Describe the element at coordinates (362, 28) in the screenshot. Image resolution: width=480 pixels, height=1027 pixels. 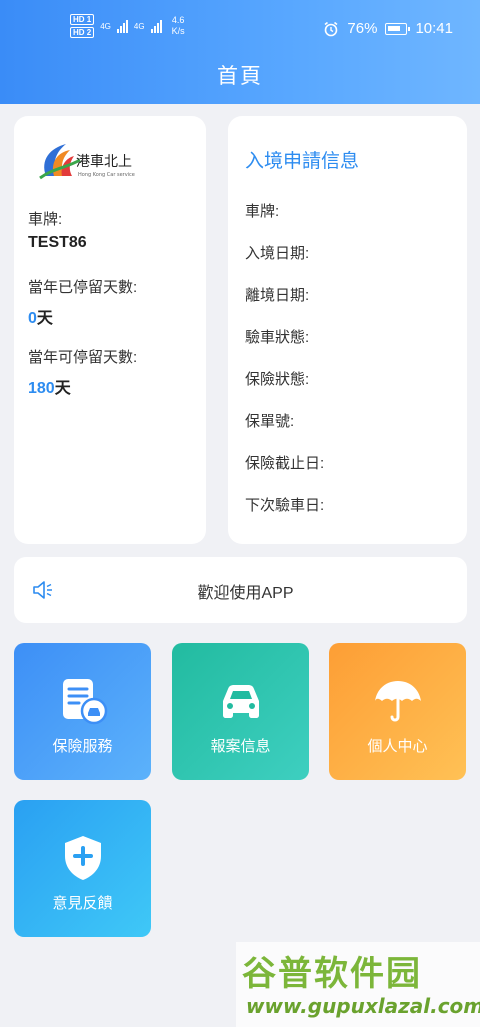
I see `battery-percent: 76%` at that location.